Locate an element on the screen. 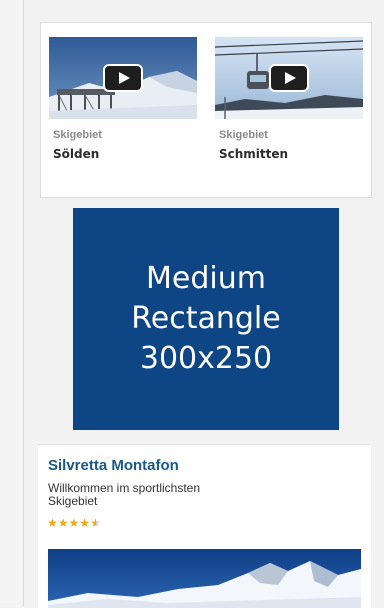 The image size is (384, 608). left-margin is located at coordinates (11, 303).